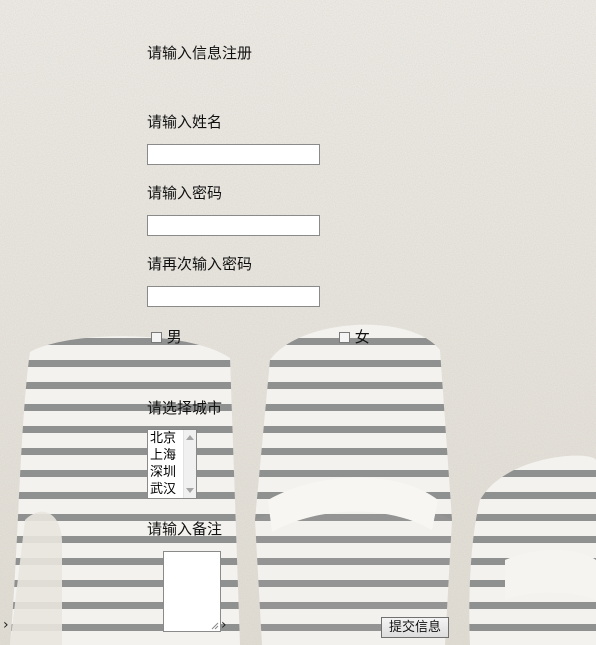 The height and width of the screenshot is (645, 596). What do you see at coordinates (233, 225) in the screenshot?
I see `password-input` at bounding box center [233, 225].